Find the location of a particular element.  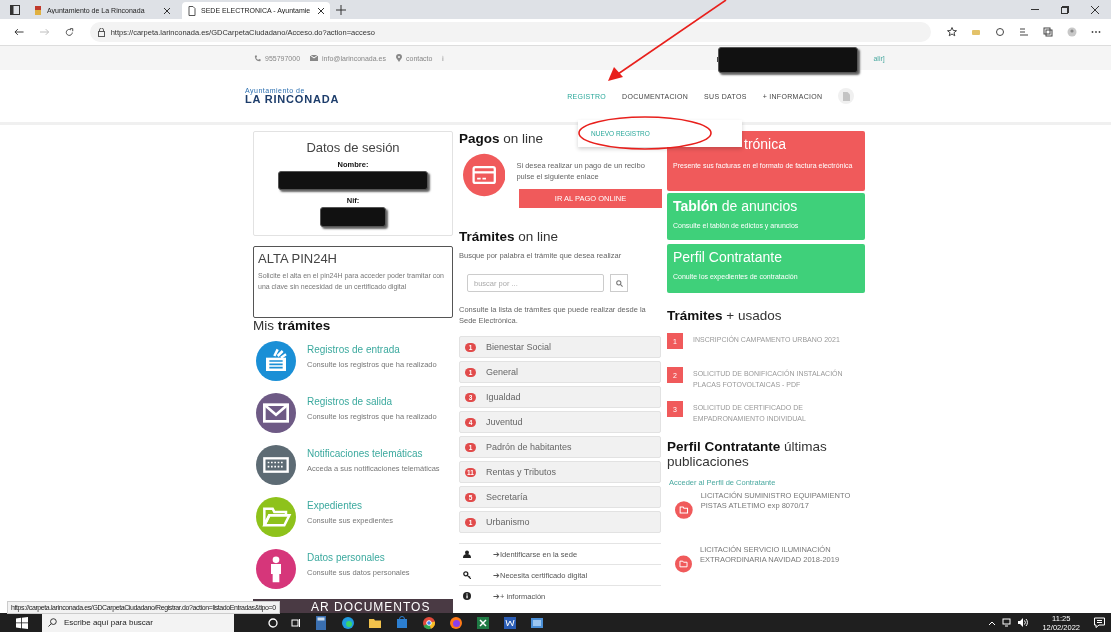

task-view-icon is located at coordinates (296, 622).